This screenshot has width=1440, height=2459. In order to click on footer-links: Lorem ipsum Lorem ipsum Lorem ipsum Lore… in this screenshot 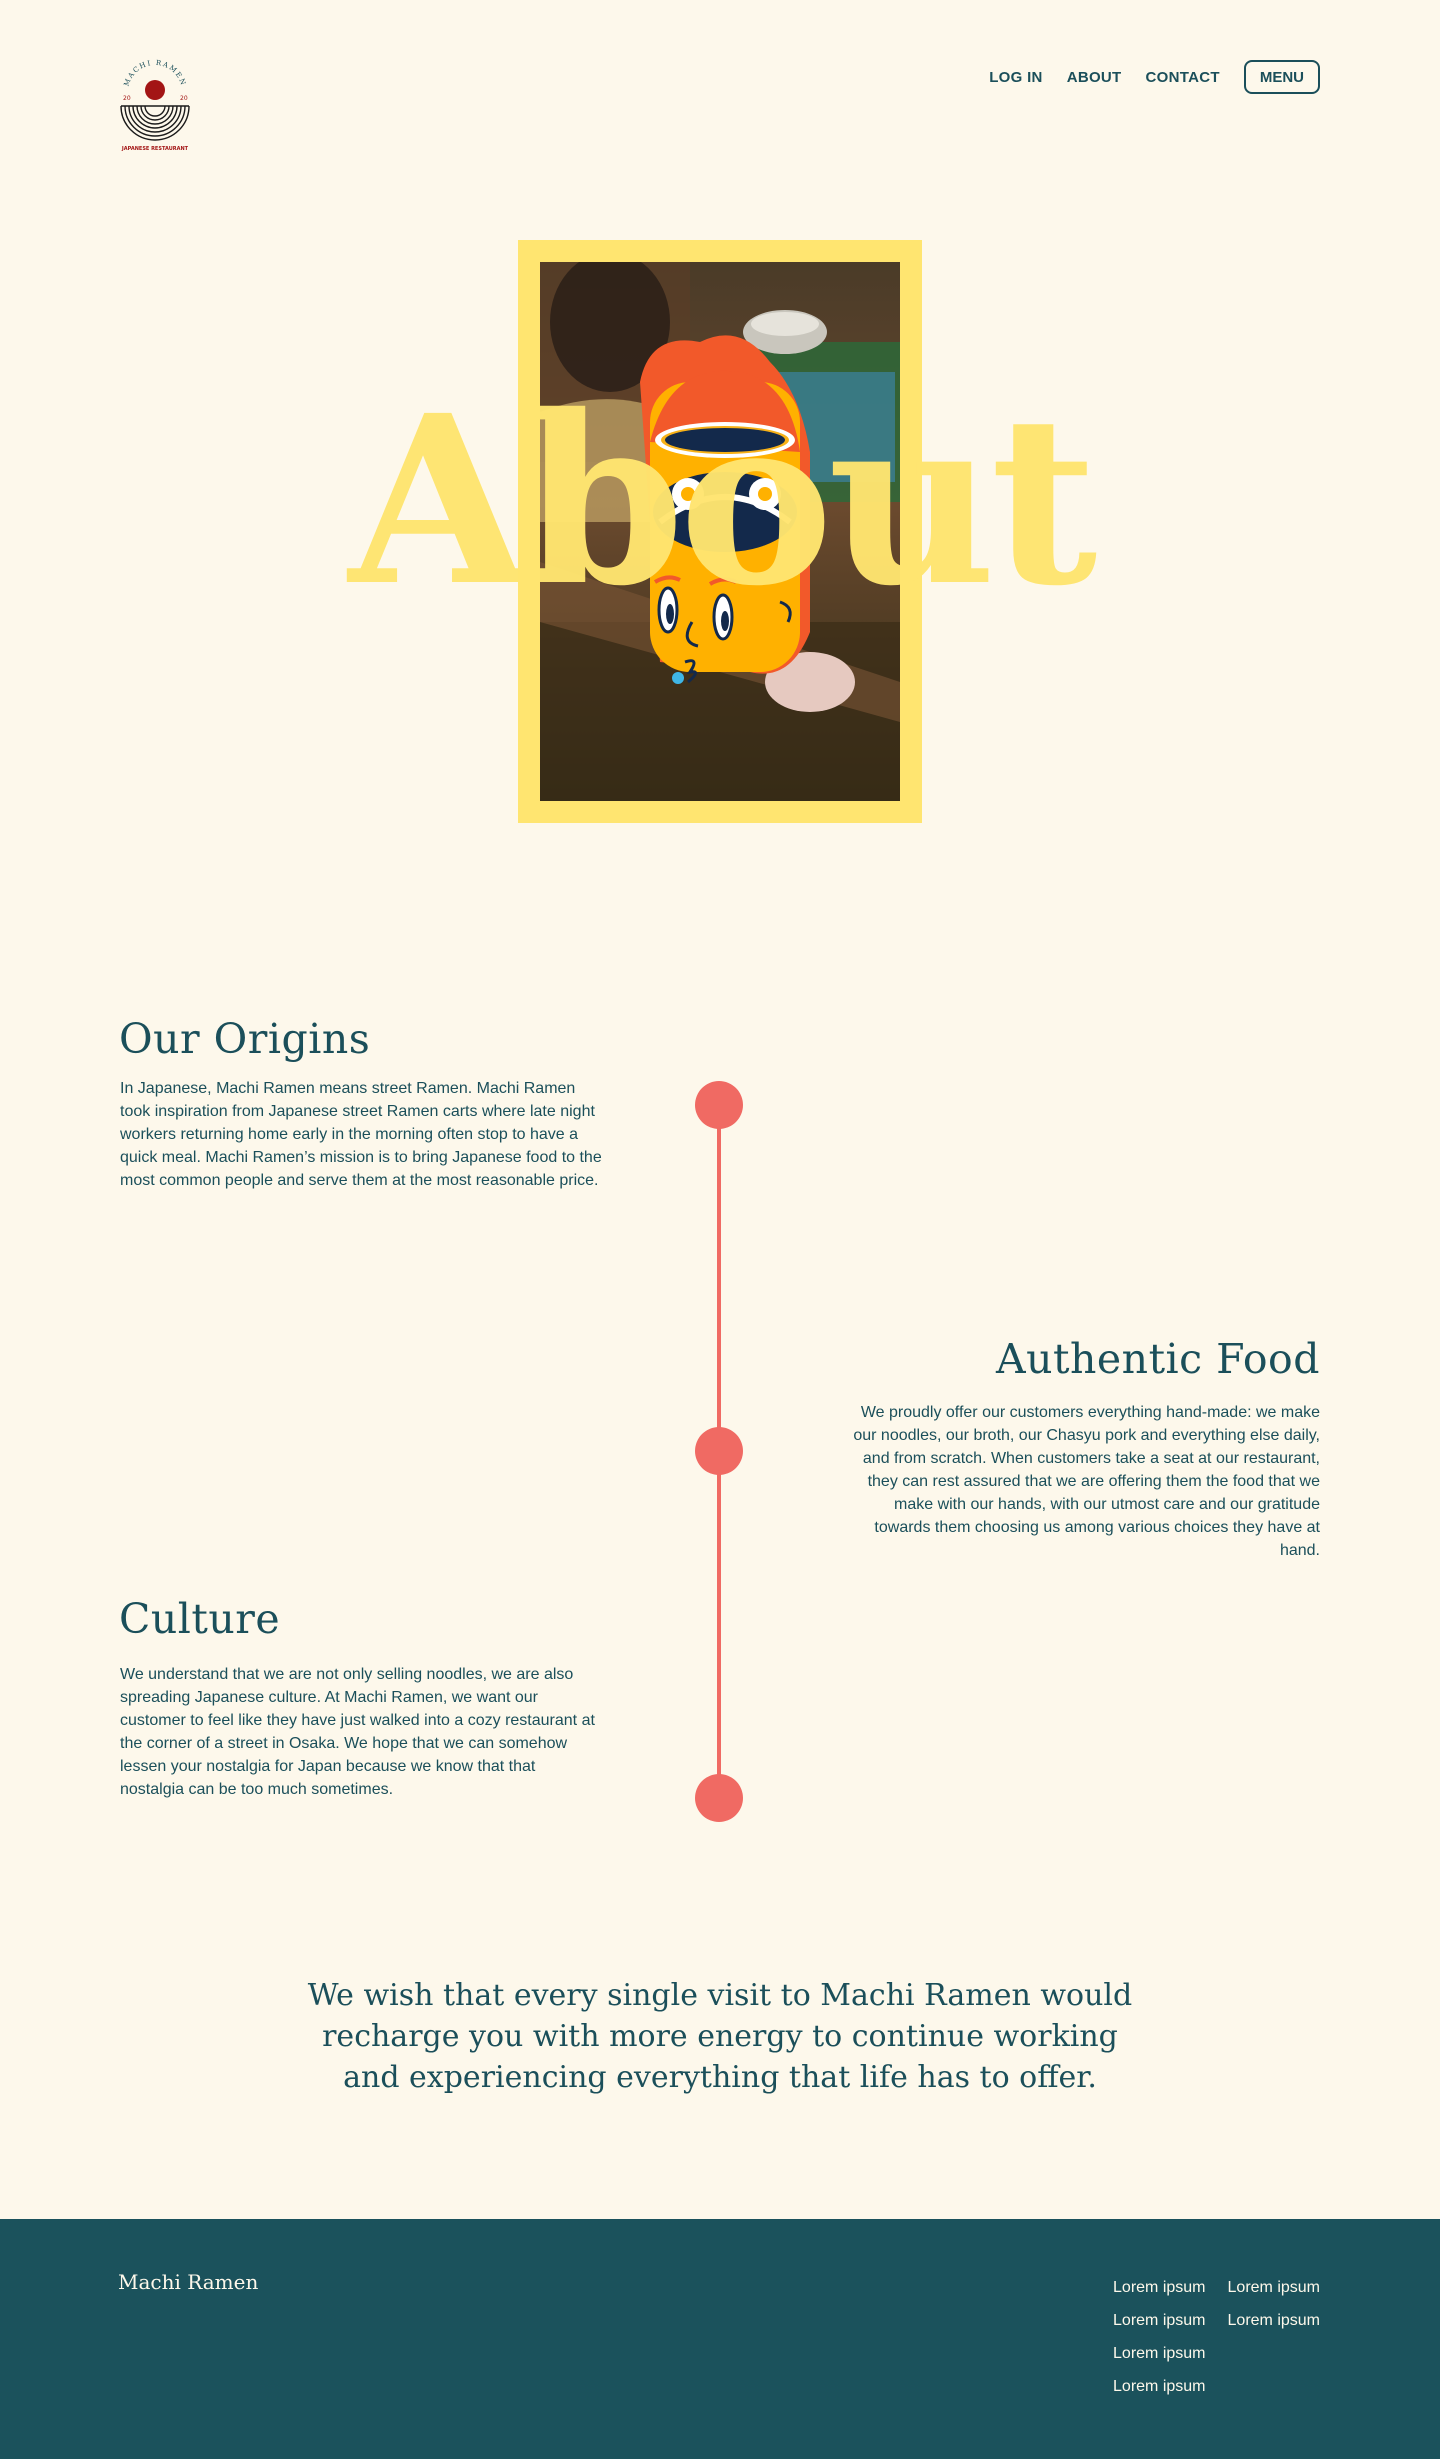, I will do `click(1216, 2337)`.